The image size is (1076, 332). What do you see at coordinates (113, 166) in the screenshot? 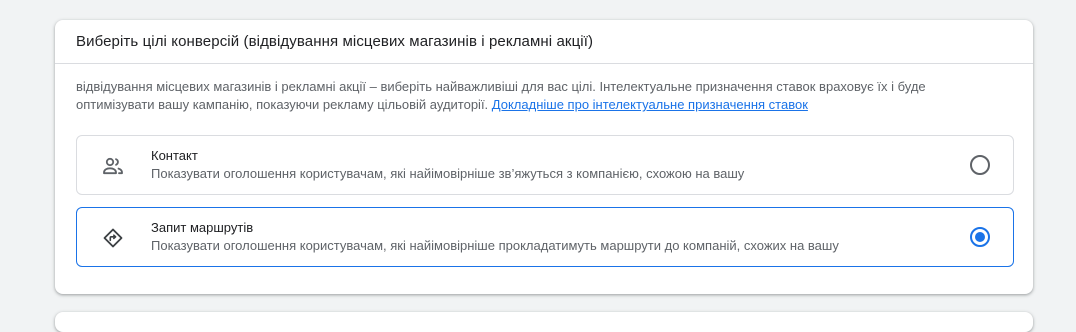
I see `people-icon` at bounding box center [113, 166].